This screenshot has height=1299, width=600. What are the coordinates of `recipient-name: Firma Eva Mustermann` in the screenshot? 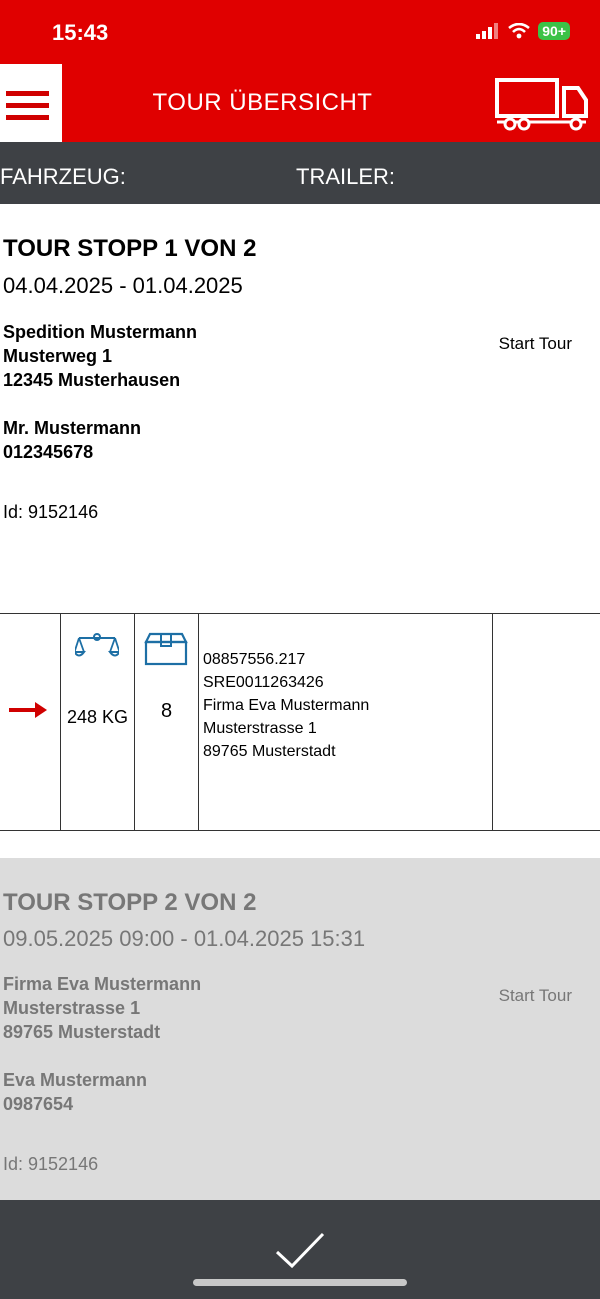 It's located at (286, 705).